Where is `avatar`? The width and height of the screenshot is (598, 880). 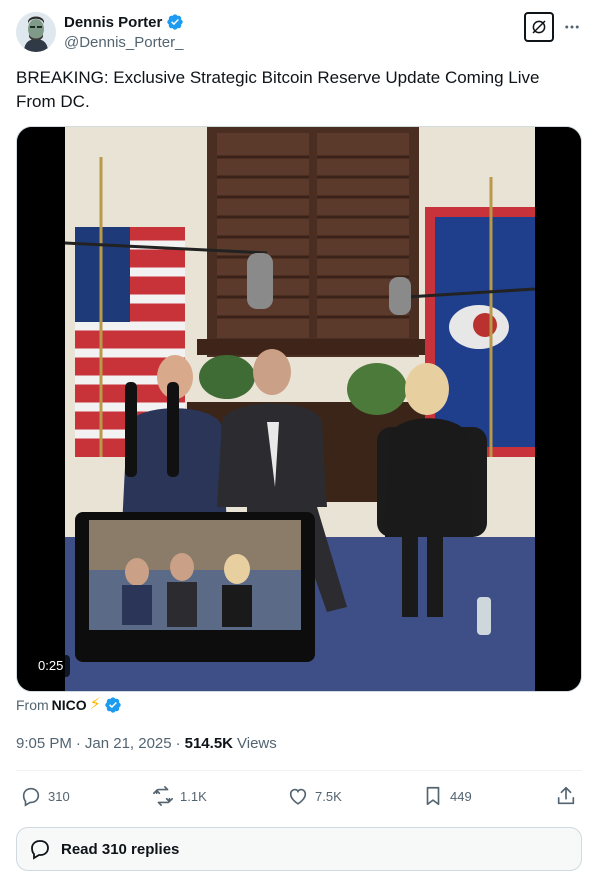 avatar is located at coordinates (36, 32).